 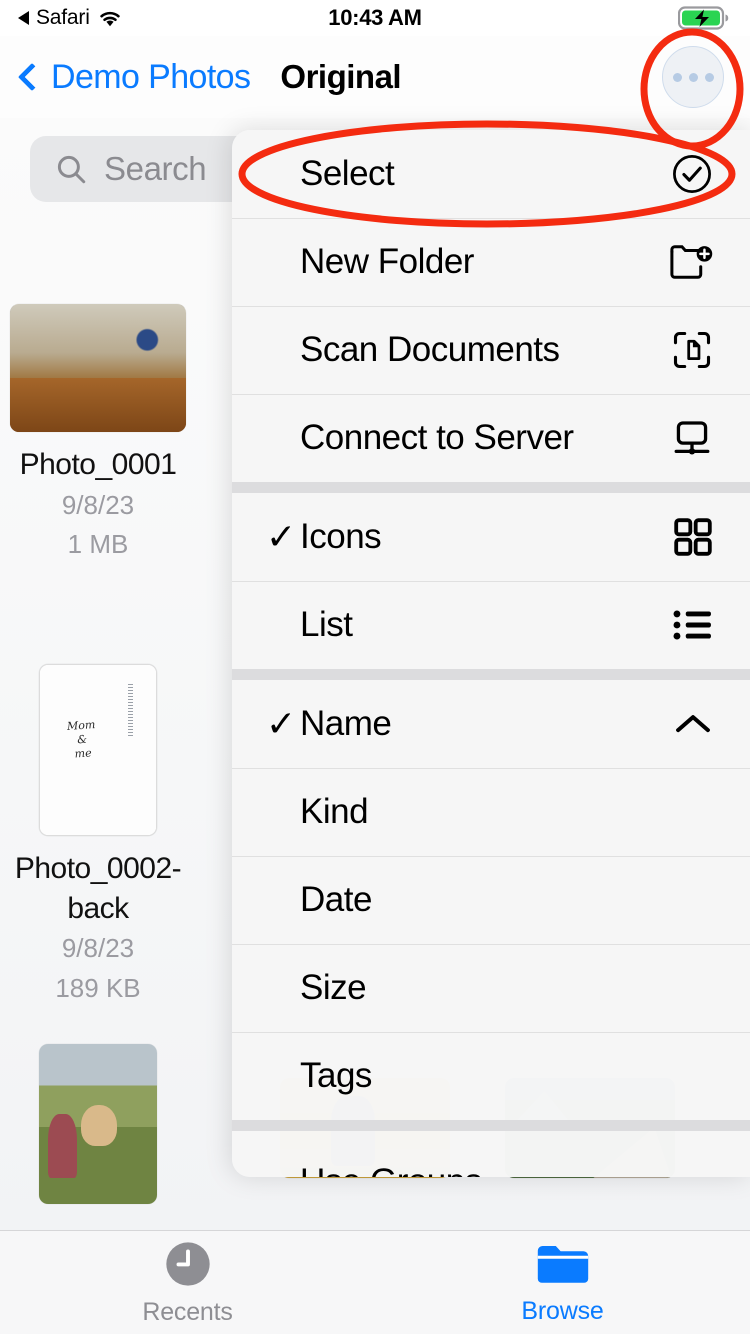 I want to click on folder-icon, so click(x=562, y=1264).